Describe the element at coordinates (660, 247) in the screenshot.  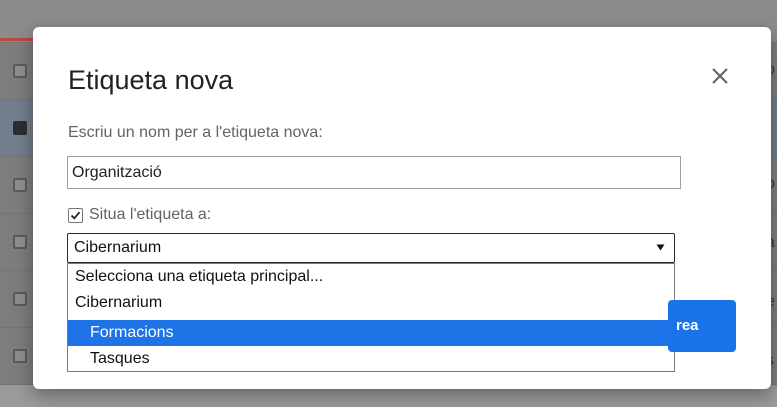
I see `dropdown-arrow-icon` at that location.